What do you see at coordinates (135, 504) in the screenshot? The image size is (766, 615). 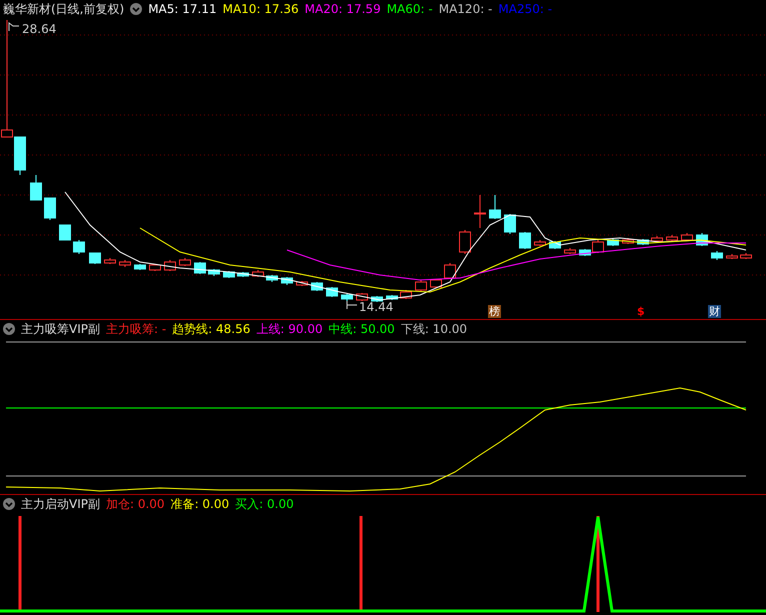 I see `legend-value: 加仓: 0.00` at bounding box center [135, 504].